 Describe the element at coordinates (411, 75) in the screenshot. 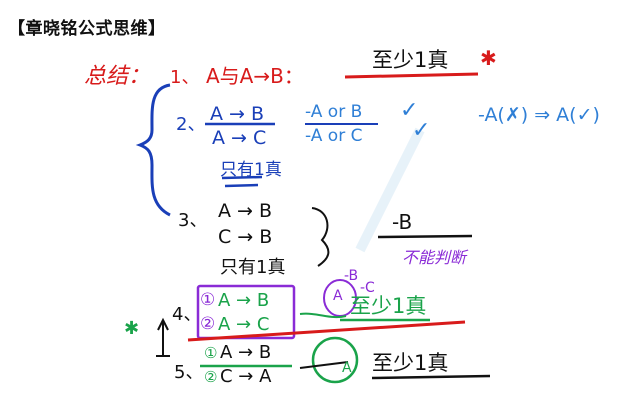

I see `item1-underline` at that location.